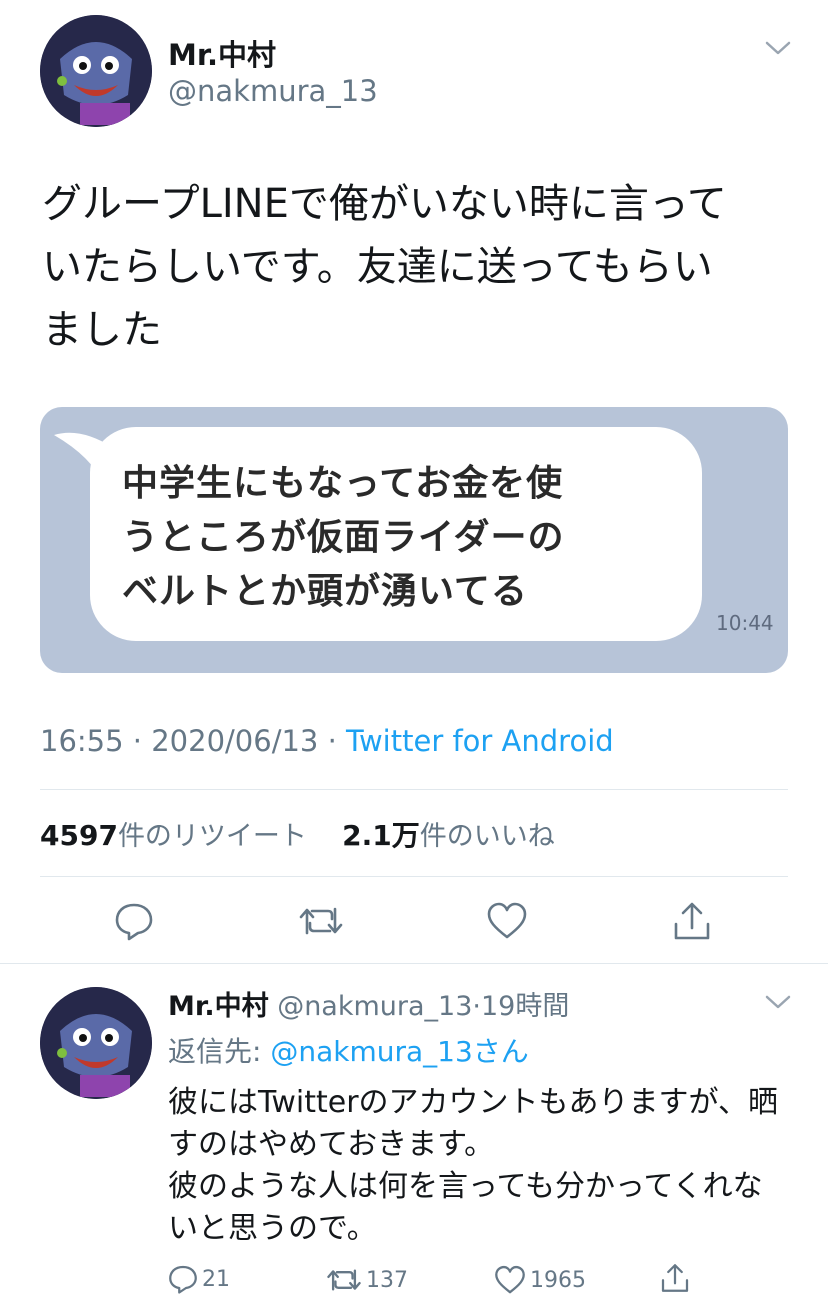 This screenshot has width=828, height=1316. Describe the element at coordinates (487, 836) in the screenshot. I see `likes-label: 件のいいね` at that location.